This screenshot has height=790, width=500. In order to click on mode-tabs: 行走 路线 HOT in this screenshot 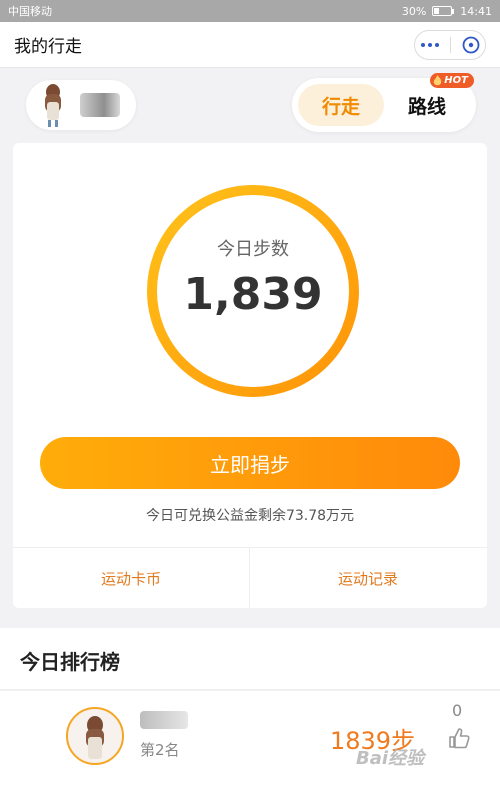, I will do `click(384, 102)`.